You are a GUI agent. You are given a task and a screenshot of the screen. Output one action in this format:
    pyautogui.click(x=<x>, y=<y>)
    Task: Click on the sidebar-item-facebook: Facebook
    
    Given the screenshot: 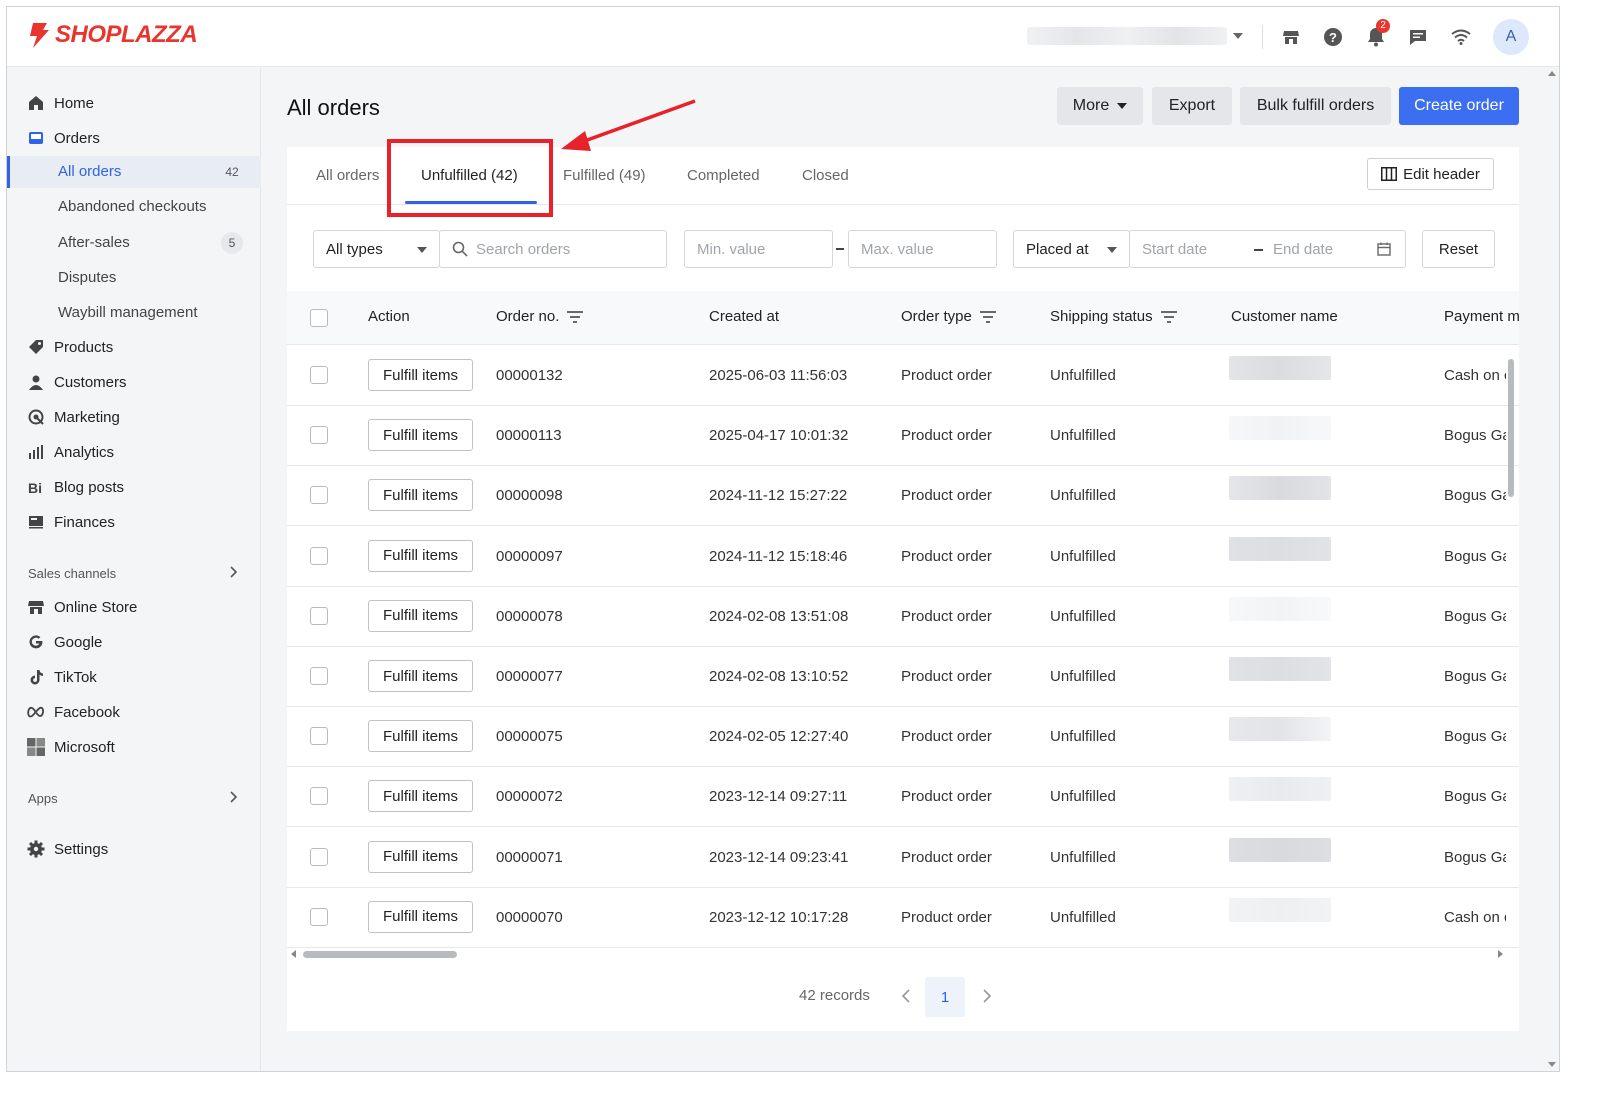 What is the action you would take?
    pyautogui.click(x=134, y=712)
    